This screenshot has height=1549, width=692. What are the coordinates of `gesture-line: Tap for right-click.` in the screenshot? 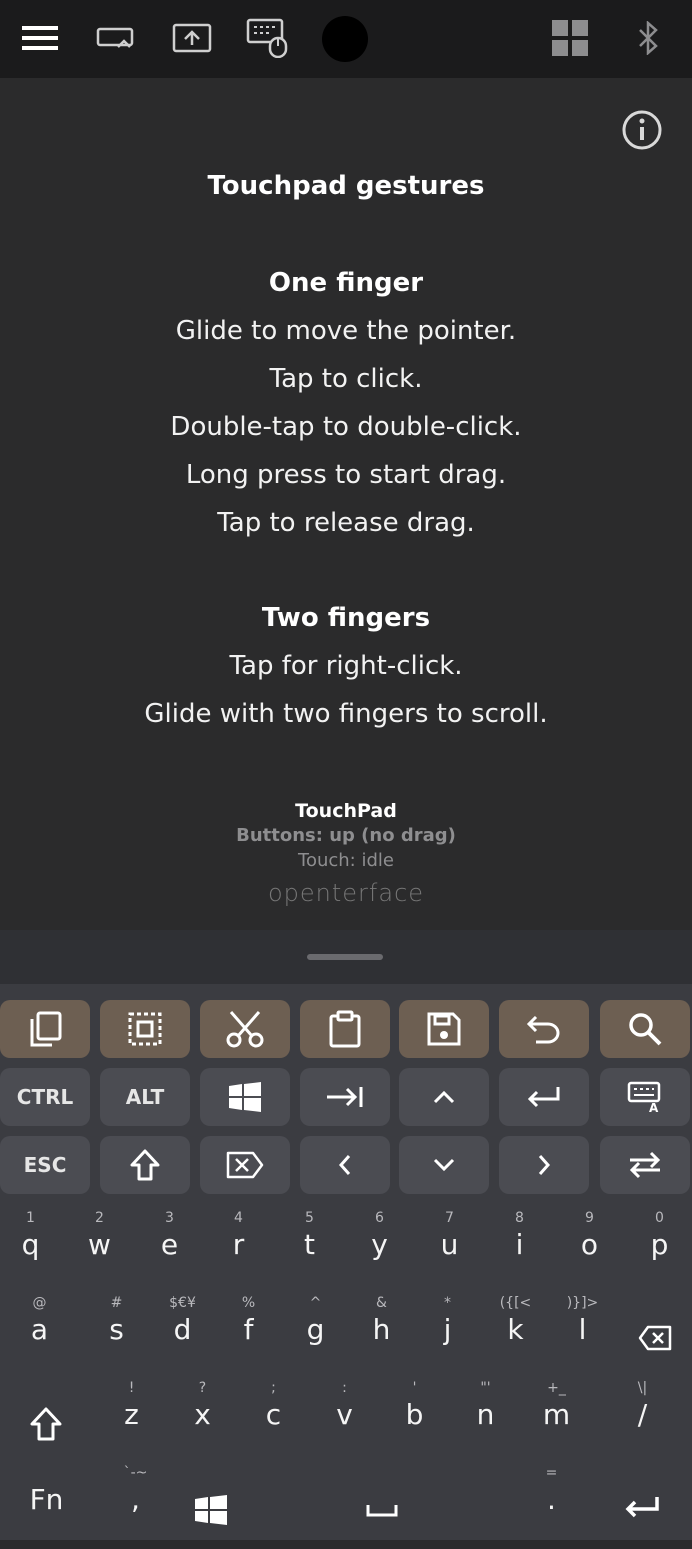 It's located at (346, 666).